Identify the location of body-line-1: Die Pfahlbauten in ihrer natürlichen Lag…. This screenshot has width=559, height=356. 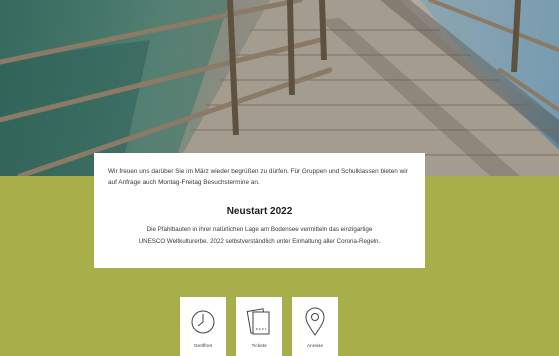
(259, 229).